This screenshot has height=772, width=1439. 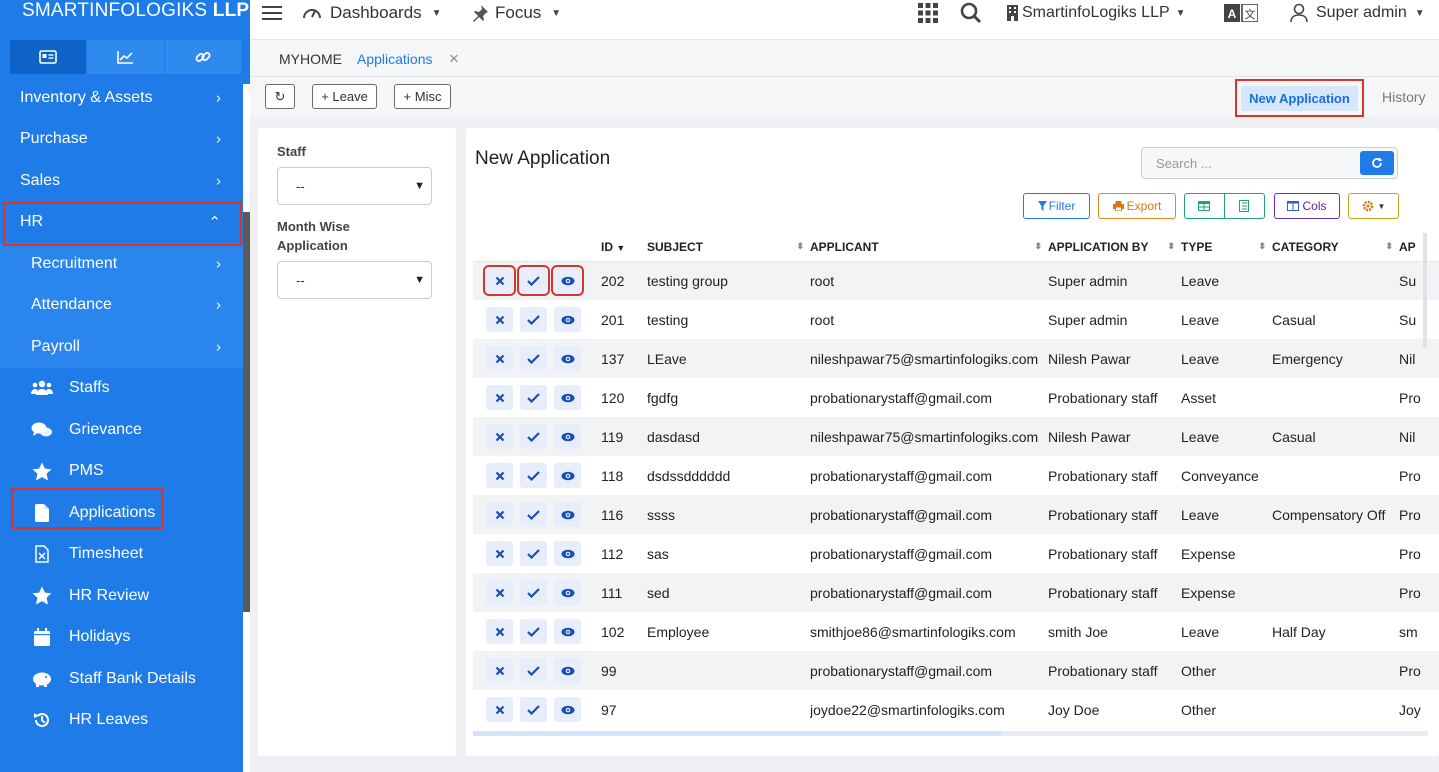 What do you see at coordinates (121, 638) in the screenshot?
I see `sidebar-item-holidays: Holidays` at bounding box center [121, 638].